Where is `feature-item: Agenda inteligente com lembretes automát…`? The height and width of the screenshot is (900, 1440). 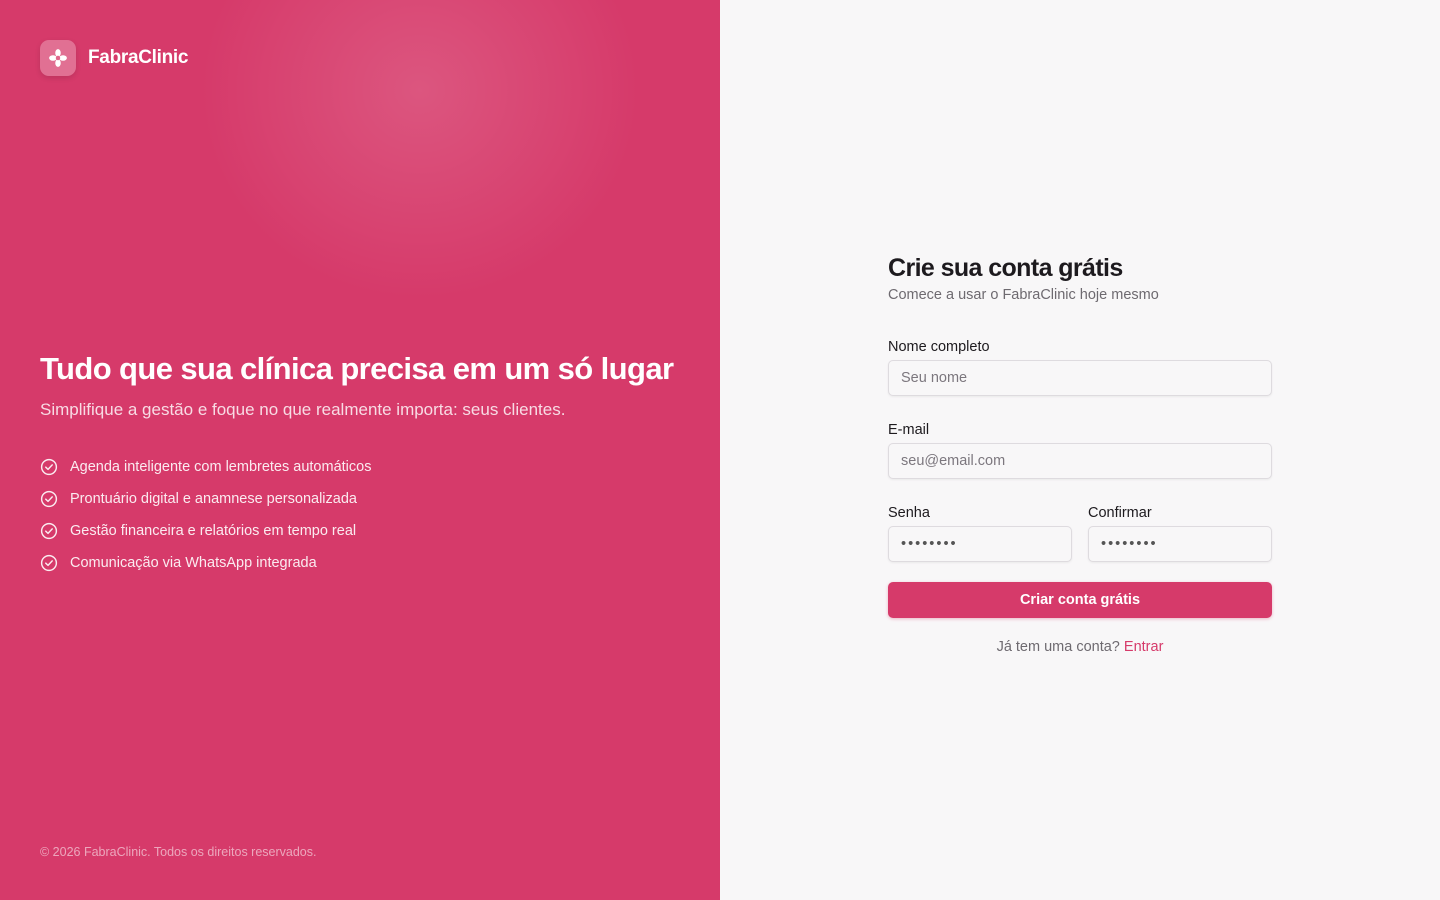 feature-item: Agenda inteligente com lembretes automát… is located at coordinates (370, 467).